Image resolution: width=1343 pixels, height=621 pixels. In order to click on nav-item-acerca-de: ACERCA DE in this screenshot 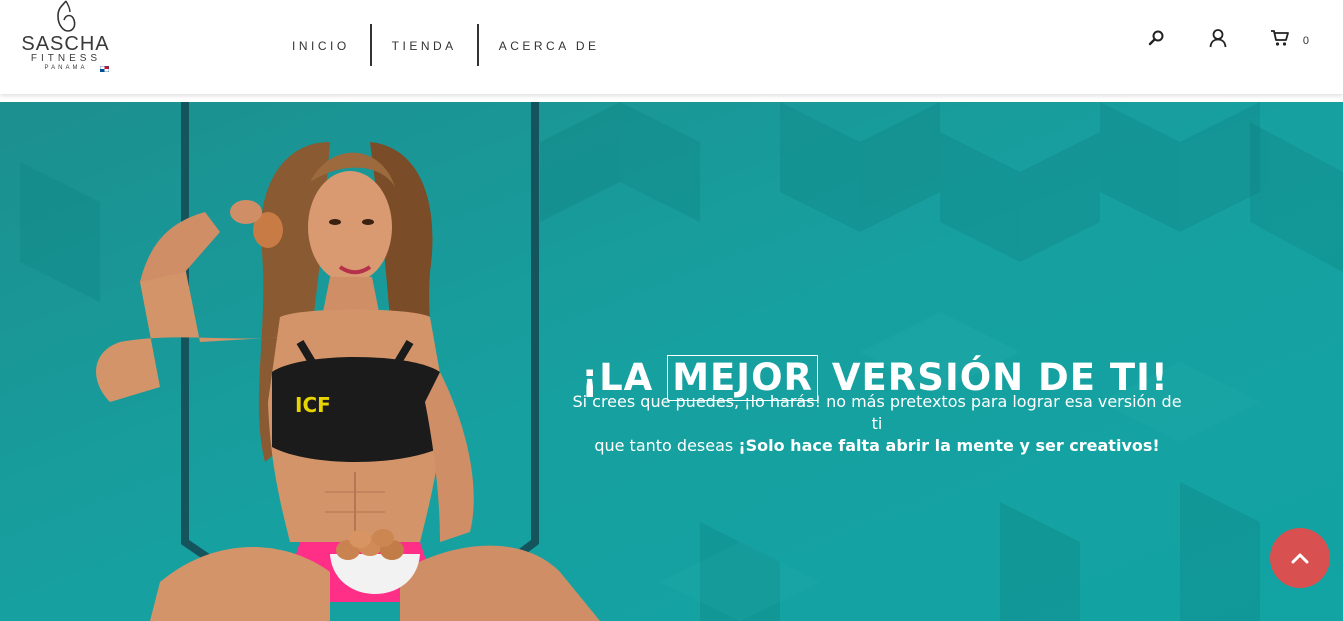, I will do `click(549, 45)`.